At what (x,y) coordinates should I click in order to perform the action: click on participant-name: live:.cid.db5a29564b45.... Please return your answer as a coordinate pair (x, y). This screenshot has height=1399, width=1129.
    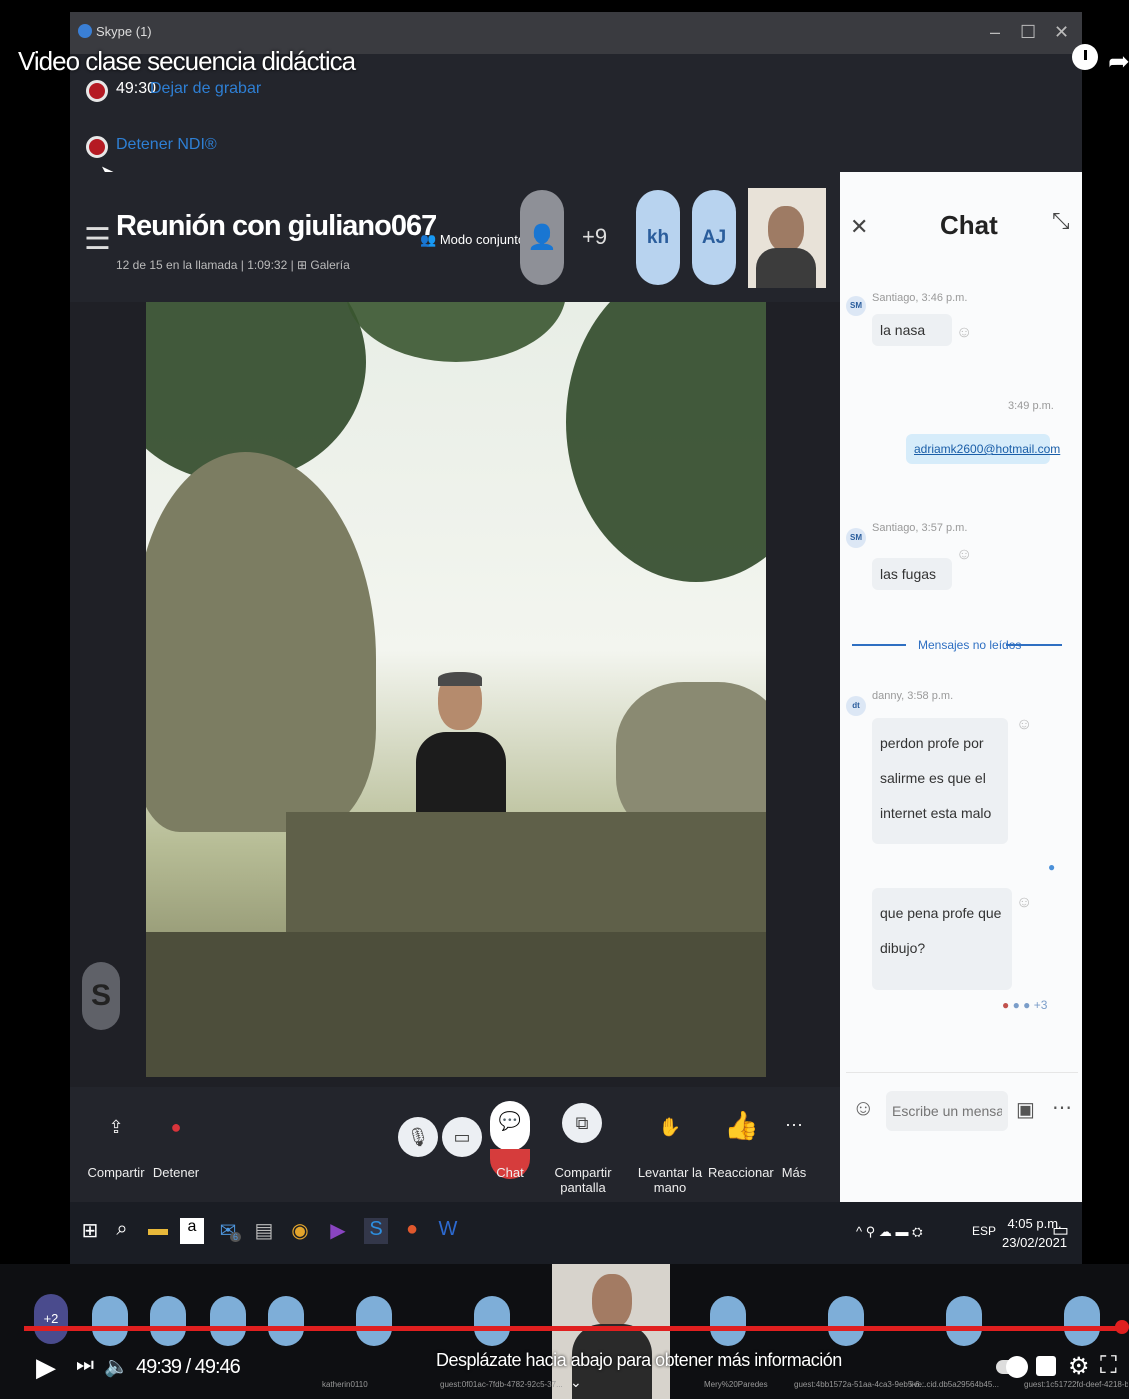
    Looking at the image, I should click on (954, 1384).